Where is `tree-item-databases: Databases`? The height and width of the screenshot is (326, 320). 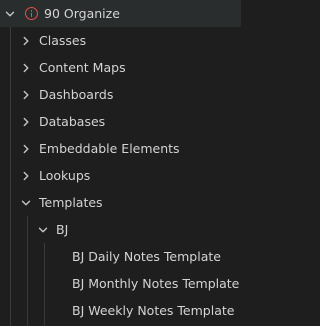
tree-item-databases: Databases is located at coordinates (120, 121).